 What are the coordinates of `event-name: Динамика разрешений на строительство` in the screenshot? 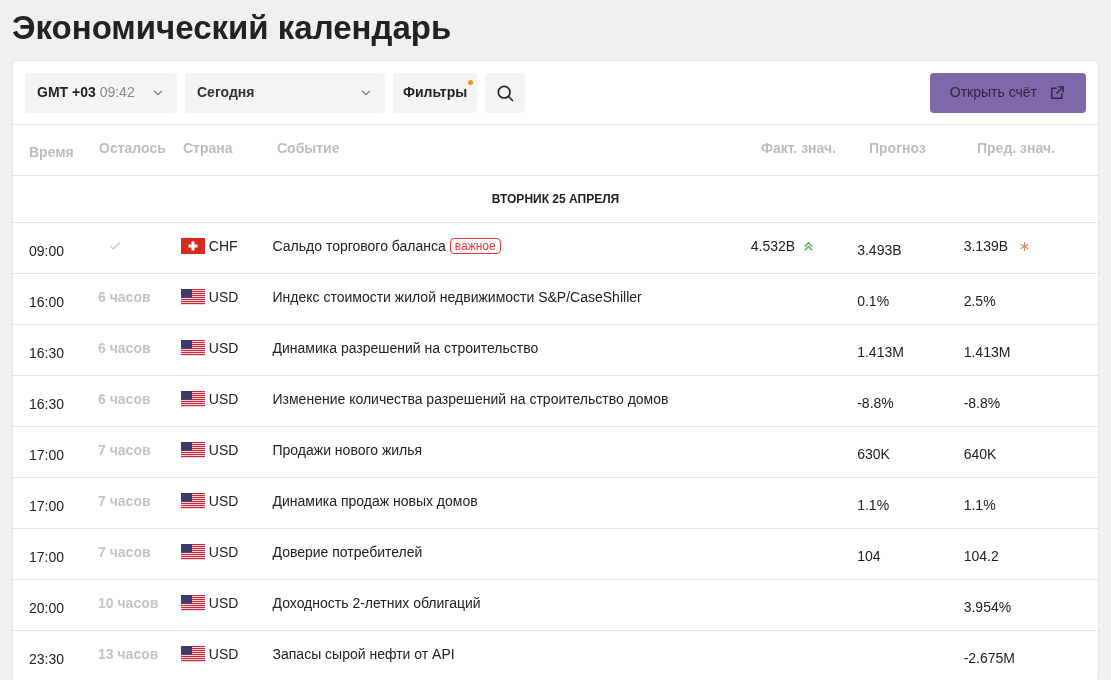 It's located at (405, 348).